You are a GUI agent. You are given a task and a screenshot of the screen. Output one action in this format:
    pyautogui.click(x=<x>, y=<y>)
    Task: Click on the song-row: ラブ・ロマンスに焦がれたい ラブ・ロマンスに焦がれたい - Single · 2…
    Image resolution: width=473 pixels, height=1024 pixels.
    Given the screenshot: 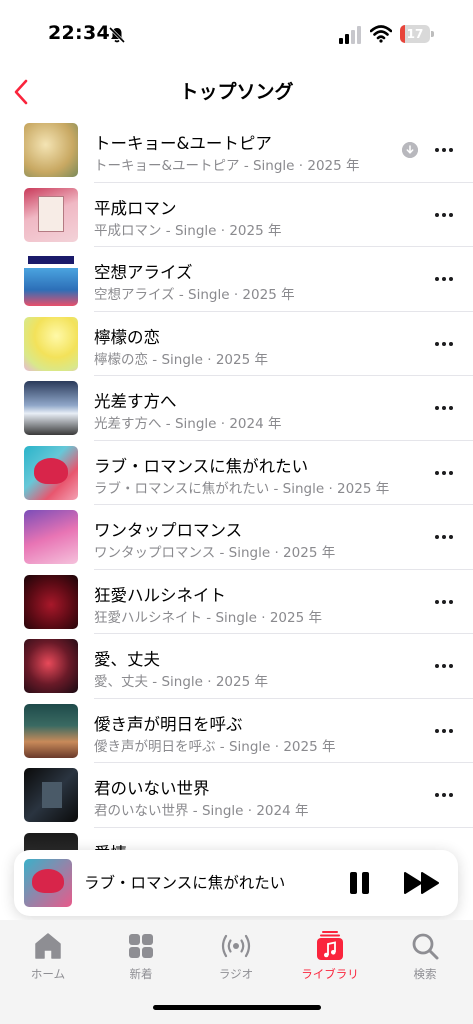 What is the action you would take?
    pyautogui.click(x=236, y=473)
    